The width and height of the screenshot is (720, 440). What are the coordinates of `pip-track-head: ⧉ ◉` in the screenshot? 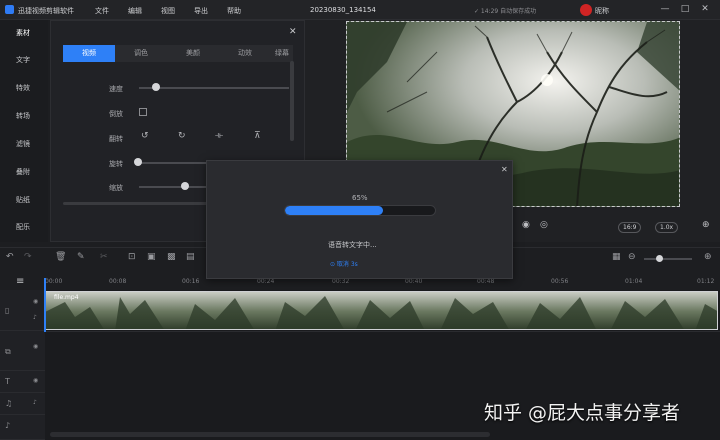 It's located at (22, 351).